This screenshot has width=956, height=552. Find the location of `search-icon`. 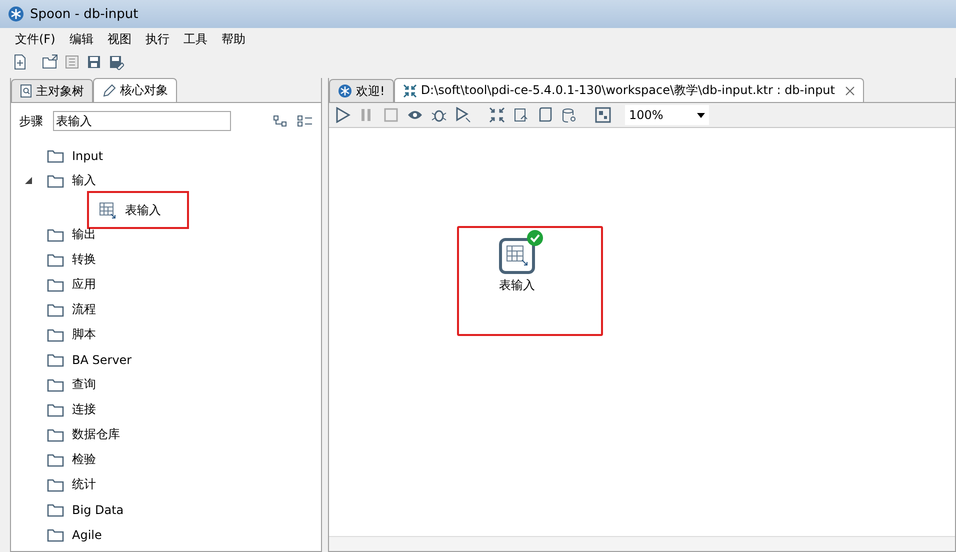

search-icon is located at coordinates (26, 91).